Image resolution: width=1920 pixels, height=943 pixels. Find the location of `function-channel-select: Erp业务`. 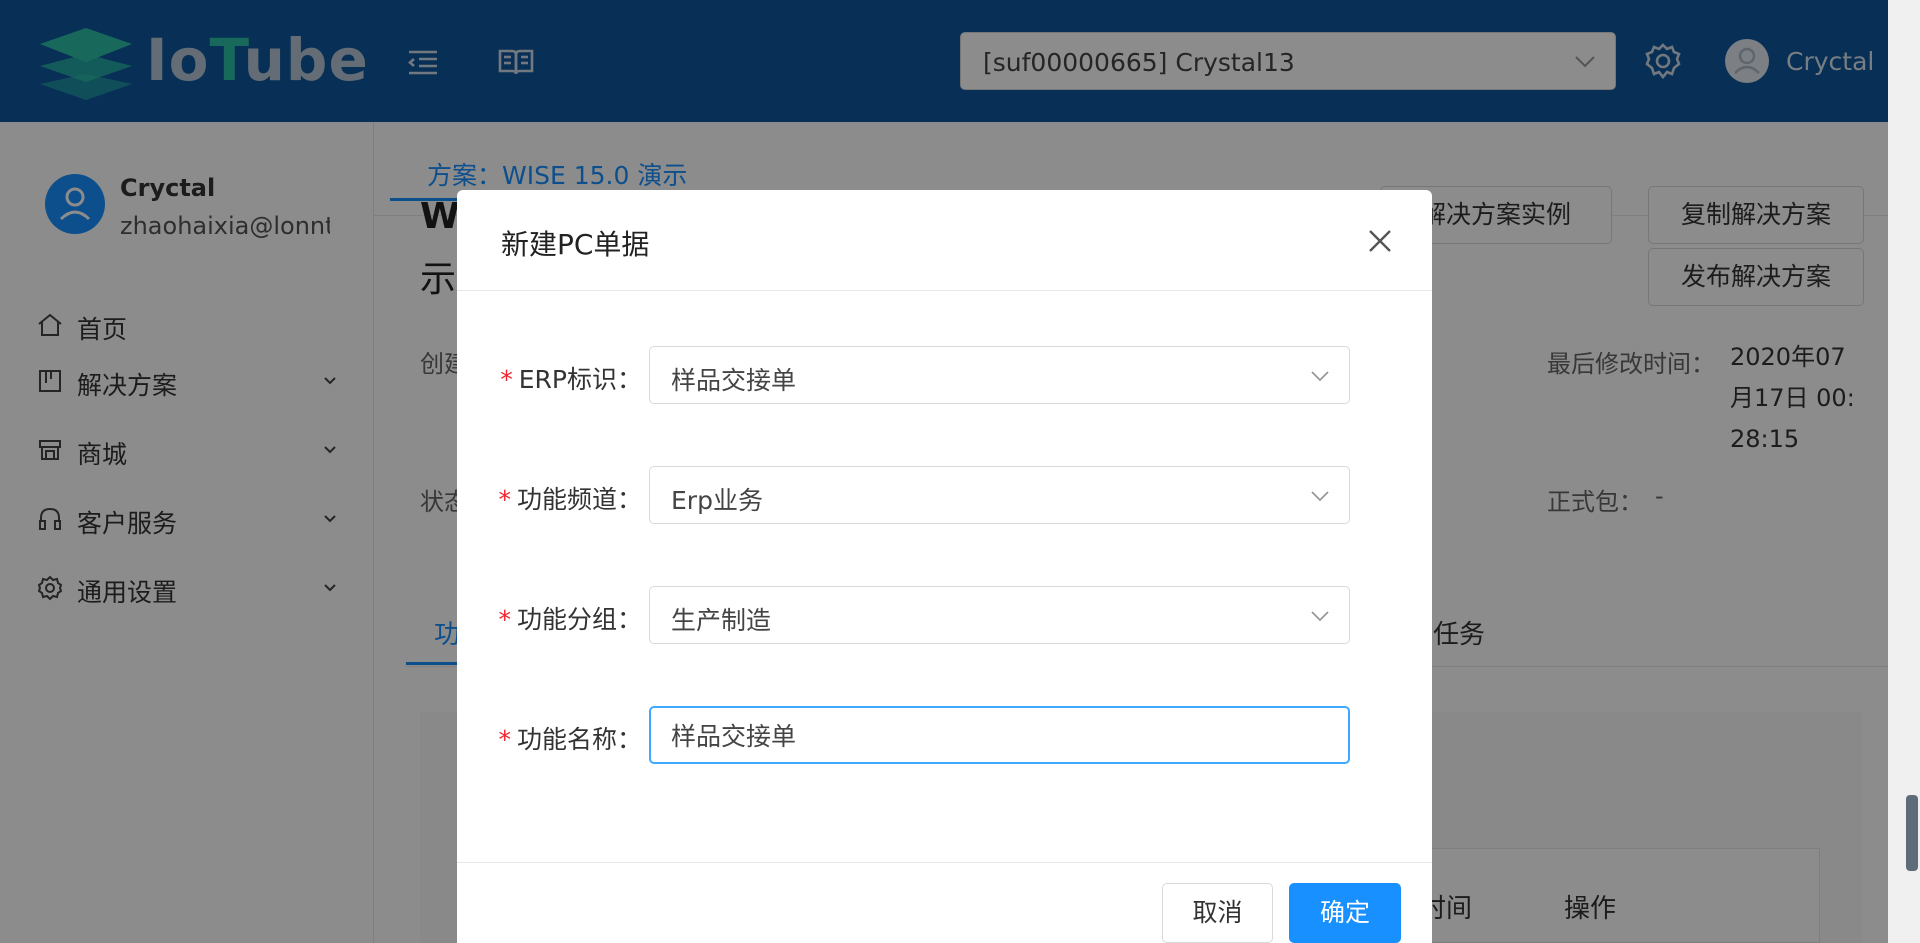

function-channel-select: Erp业务 is located at coordinates (999, 495).